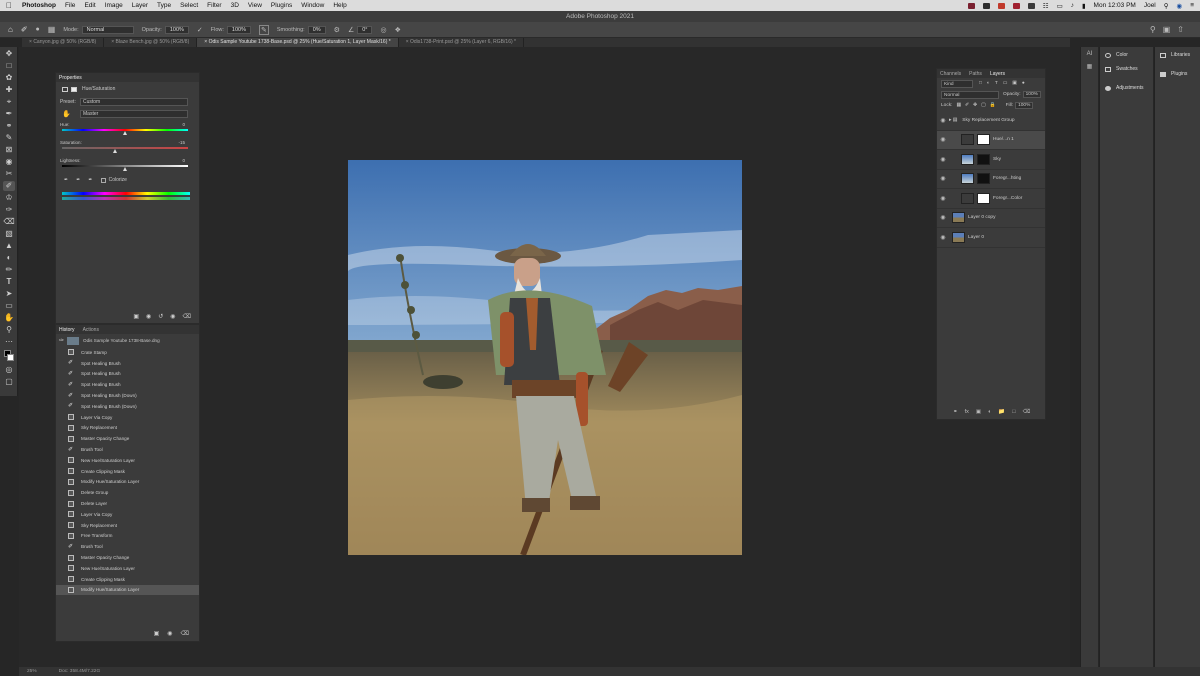  I want to click on menu-file: File, so click(70, 5).